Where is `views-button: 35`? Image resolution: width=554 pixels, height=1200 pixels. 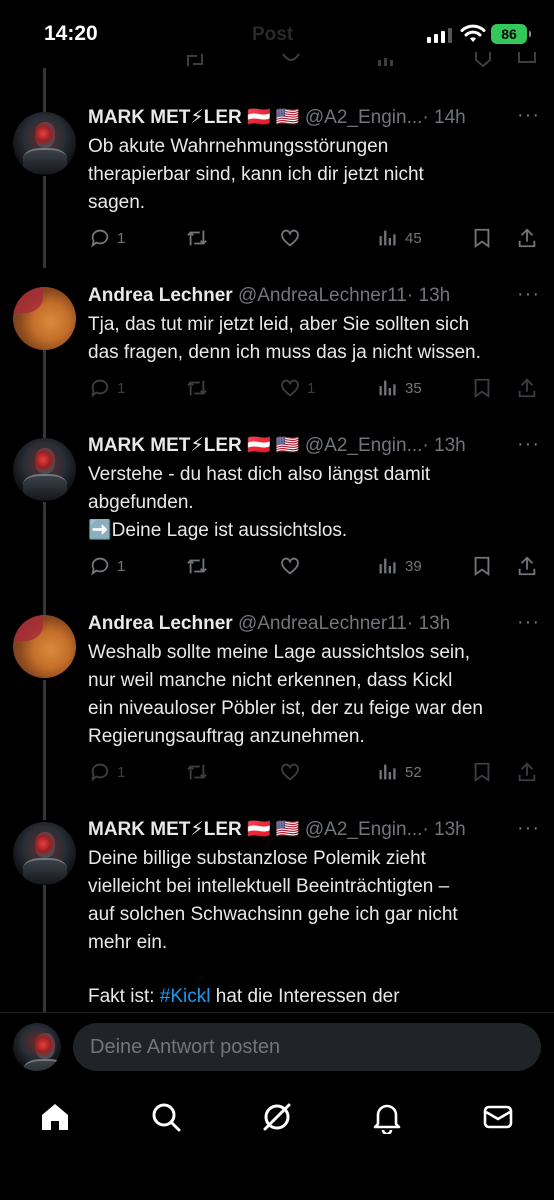 views-button: 35 is located at coordinates (399, 388).